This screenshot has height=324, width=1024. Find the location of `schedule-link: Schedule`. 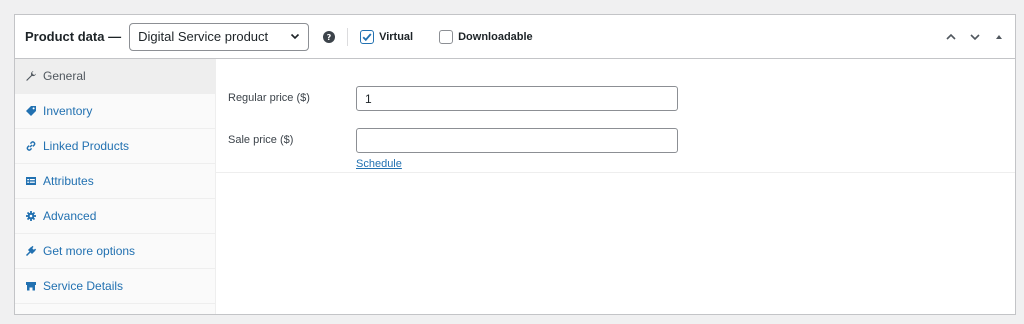

schedule-link: Schedule is located at coordinates (379, 164).